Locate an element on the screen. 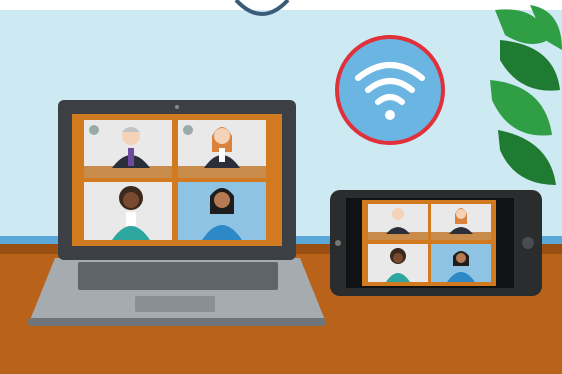 This screenshot has height=374, width=562. phone is located at coordinates (436, 243).